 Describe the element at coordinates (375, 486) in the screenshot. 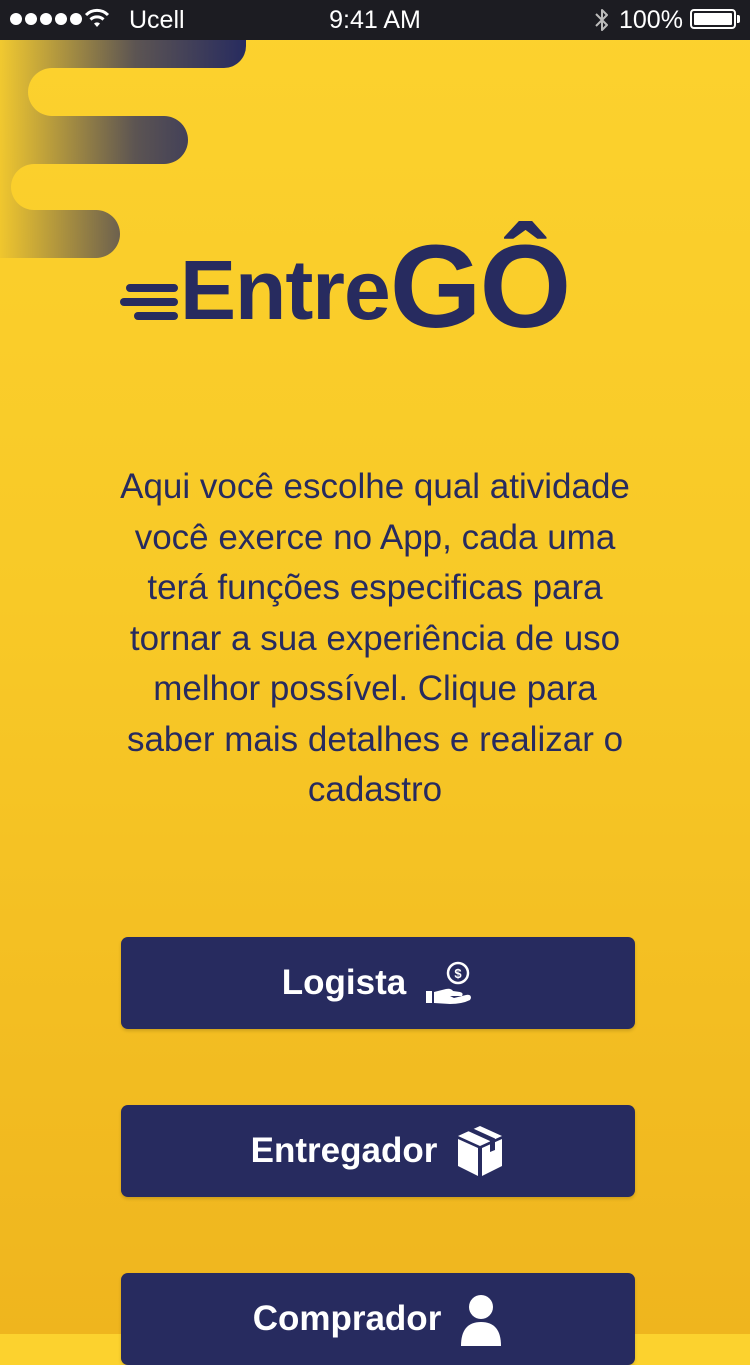

I see `intro-line: Aqui você escolhe qual atividade` at that location.